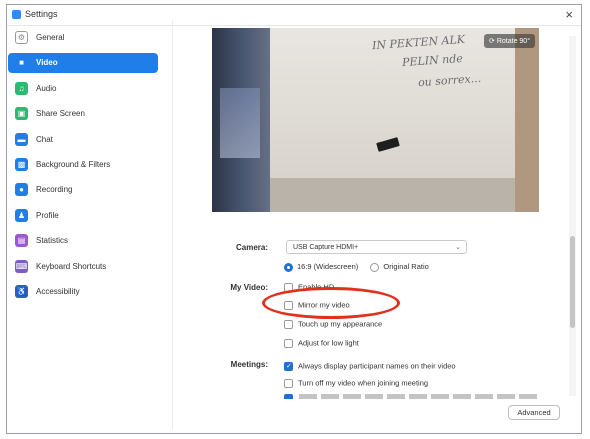  I want to click on close-icon: ×, so click(569, 14).